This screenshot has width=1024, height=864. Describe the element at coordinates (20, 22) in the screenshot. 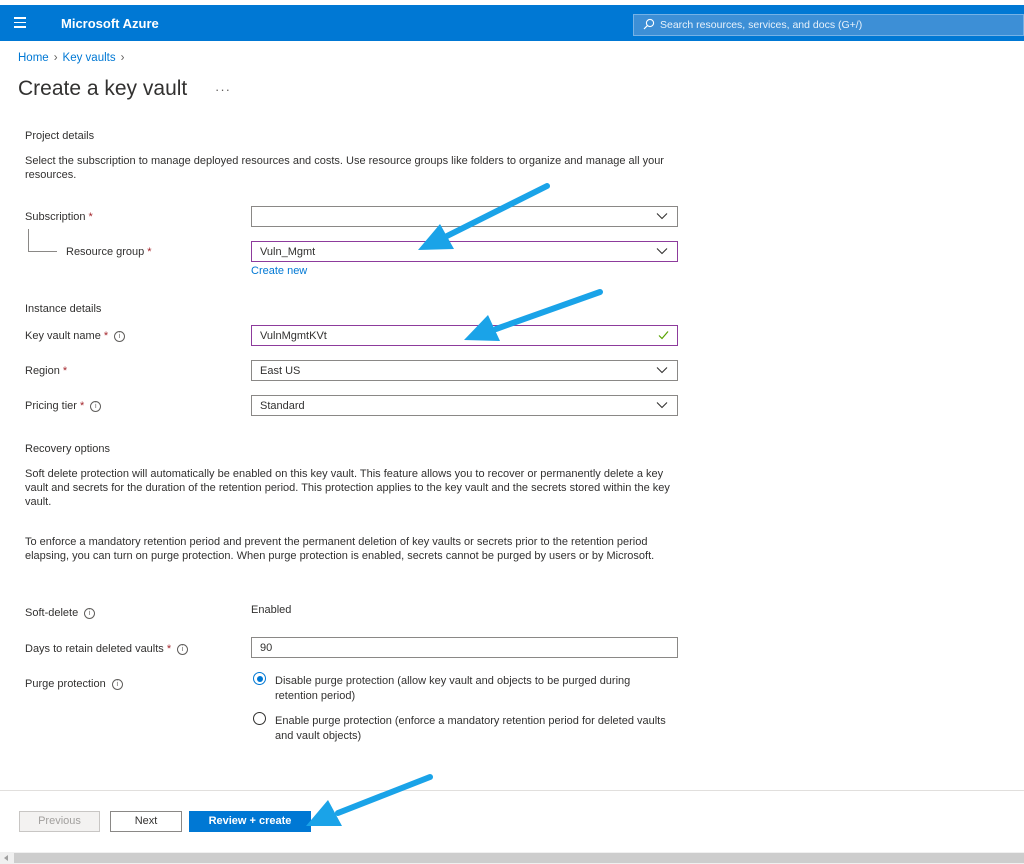

I see `hamburger-menu-icon` at that location.